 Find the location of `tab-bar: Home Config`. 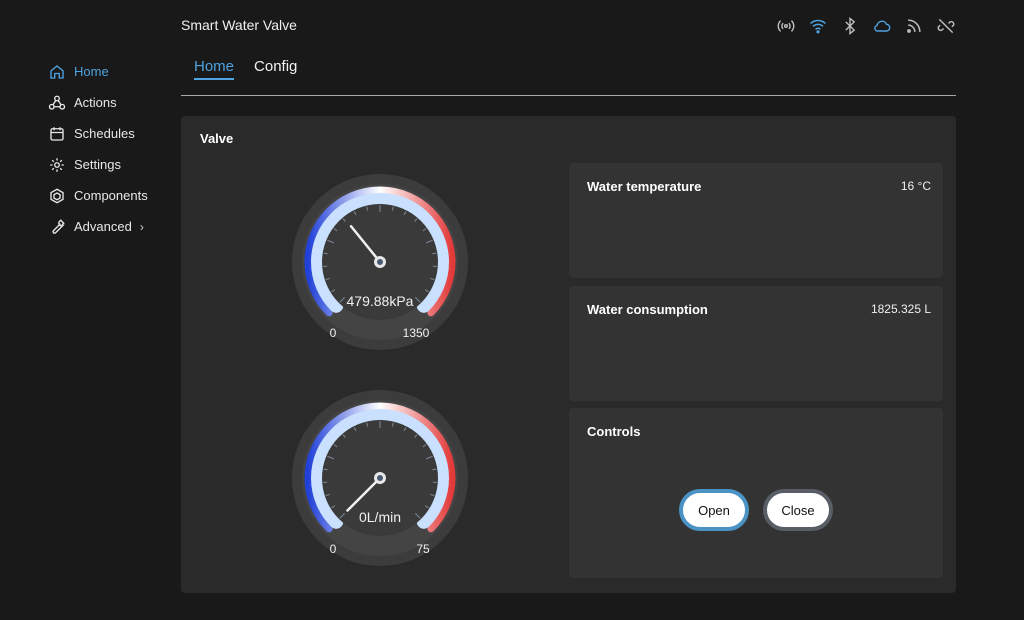

tab-bar: Home Config is located at coordinates (245, 69).